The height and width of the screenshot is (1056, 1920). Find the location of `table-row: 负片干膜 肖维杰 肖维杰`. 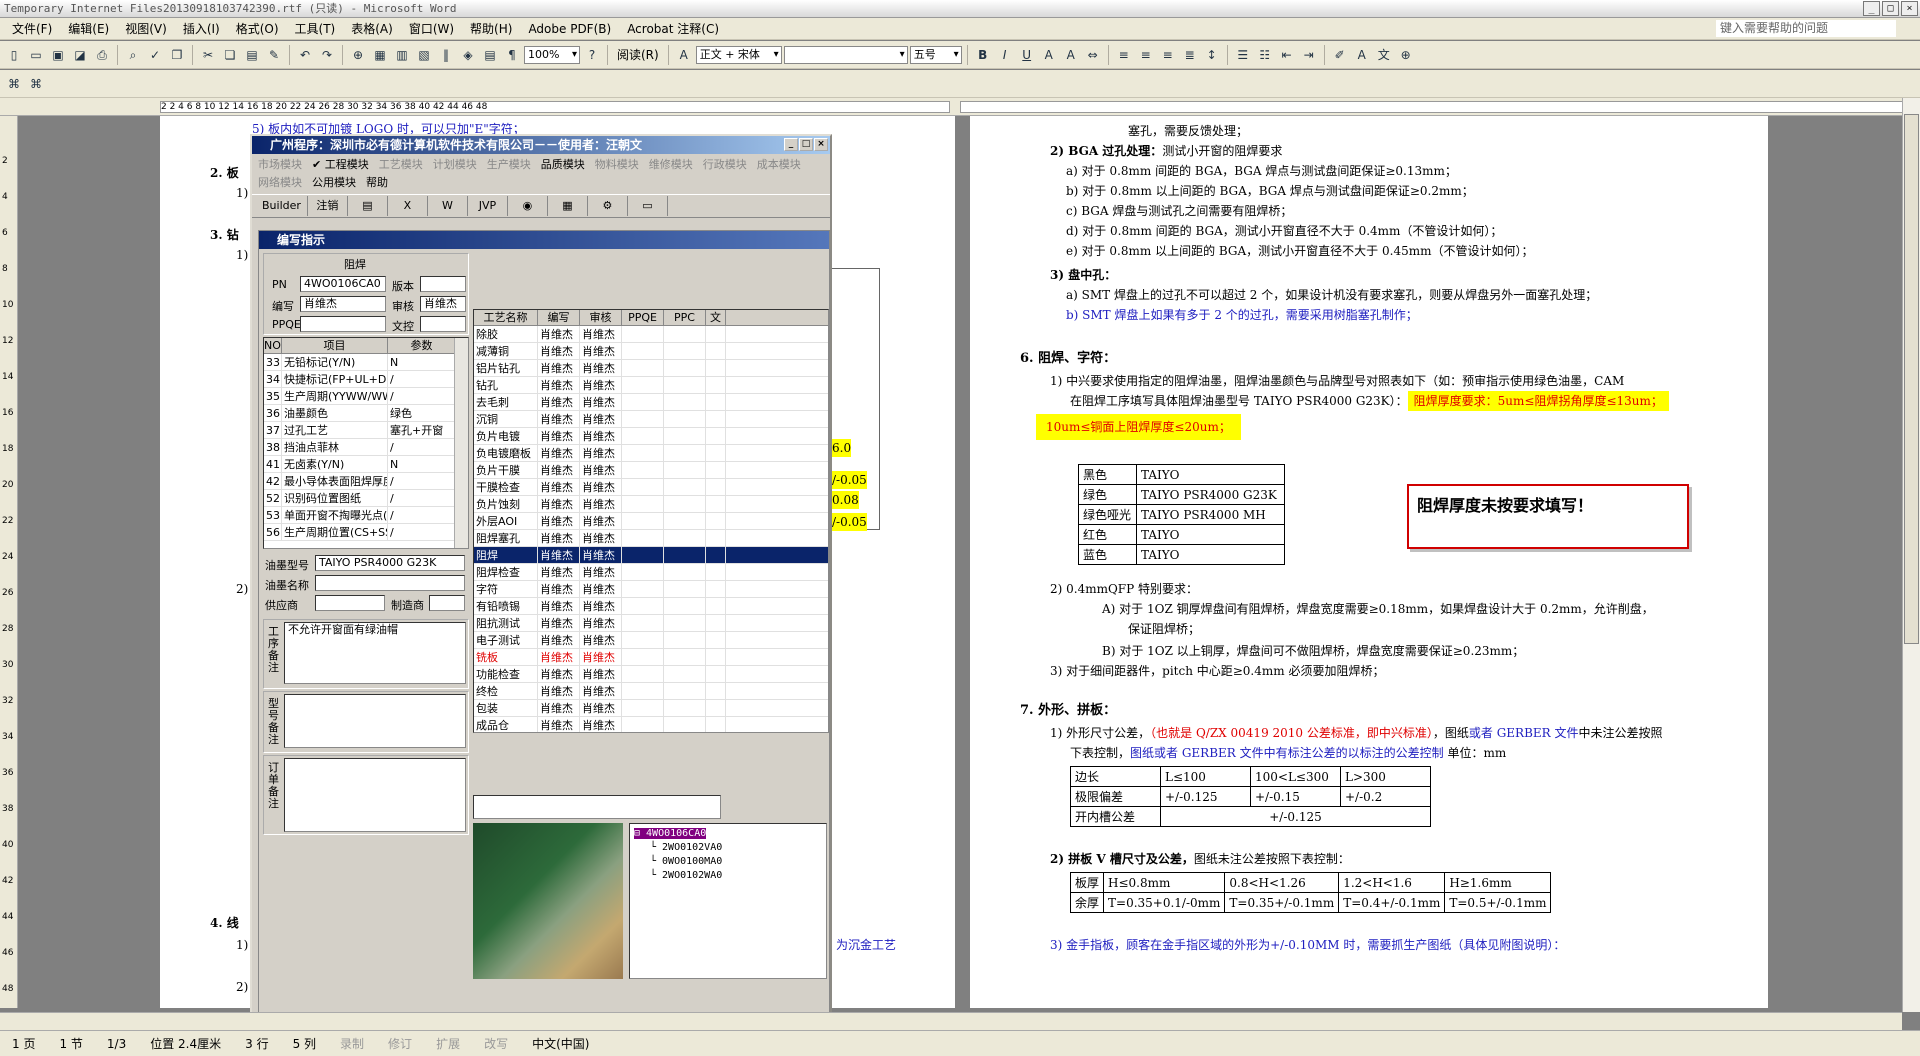

table-row: 负片干膜 肖维杰 肖维杰 is located at coordinates (651, 470).